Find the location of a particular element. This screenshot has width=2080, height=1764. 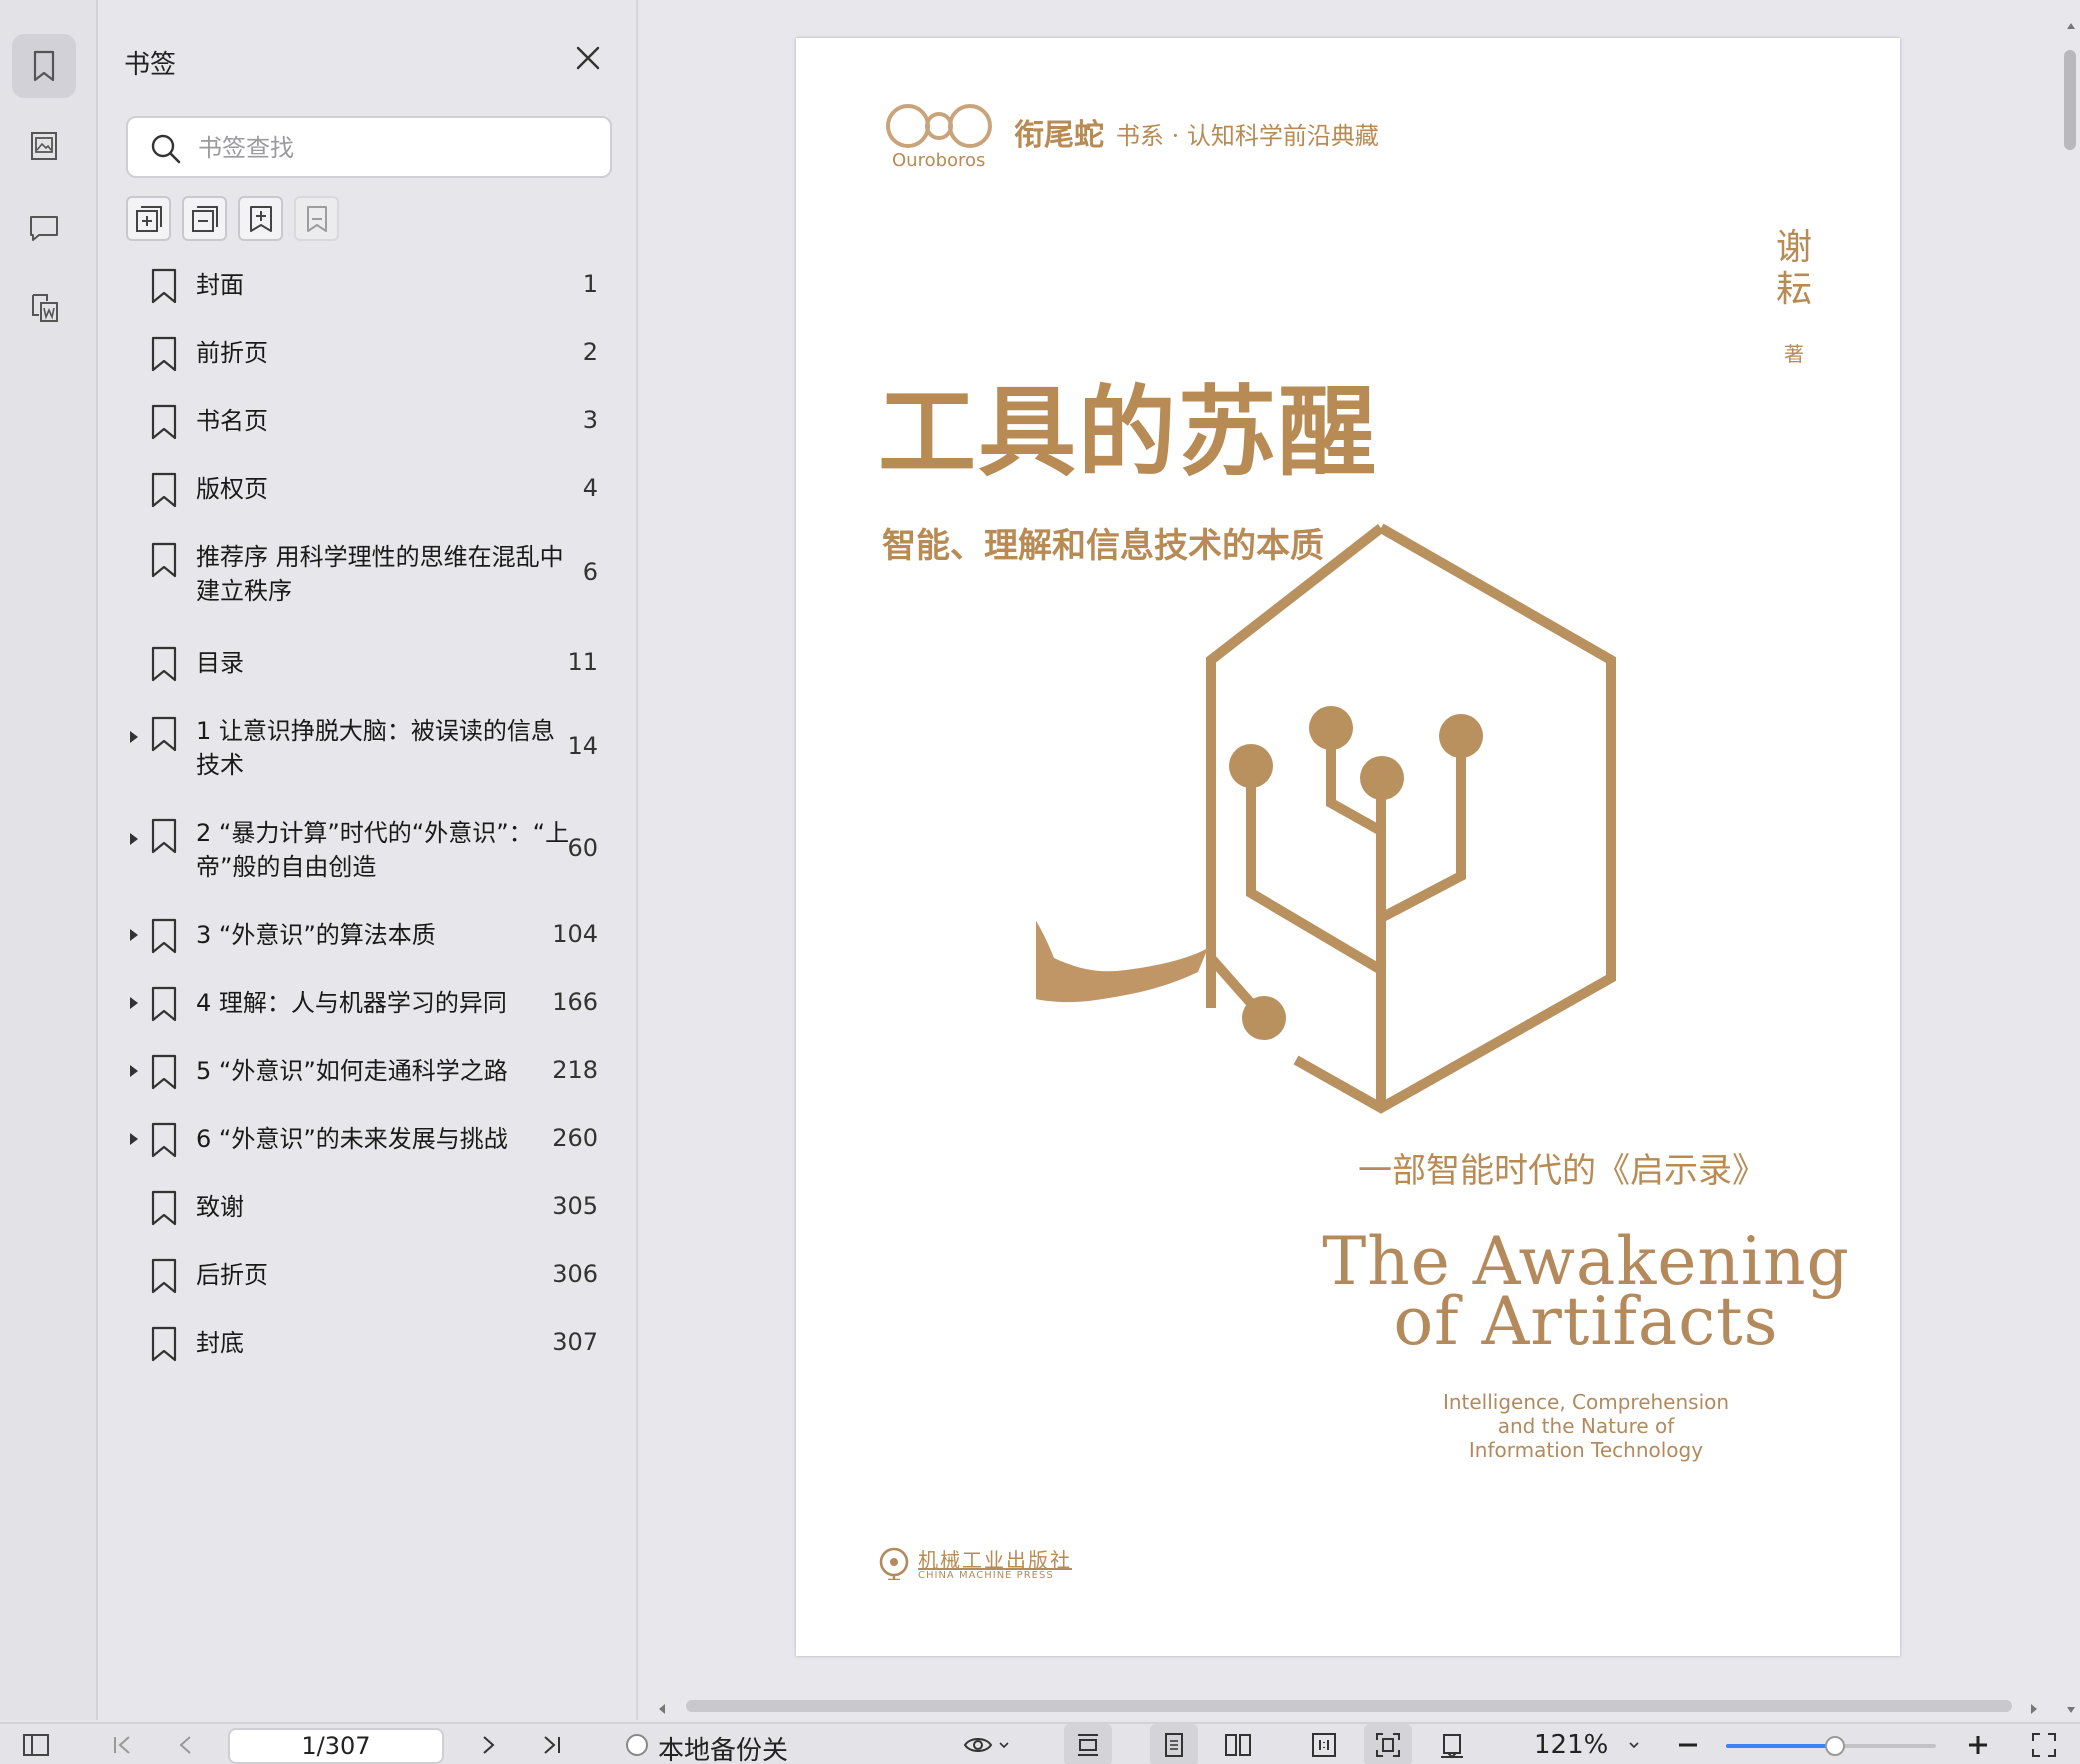

publisher-name-en: CHINA MACHINE PRESS is located at coordinates (986, 1575).